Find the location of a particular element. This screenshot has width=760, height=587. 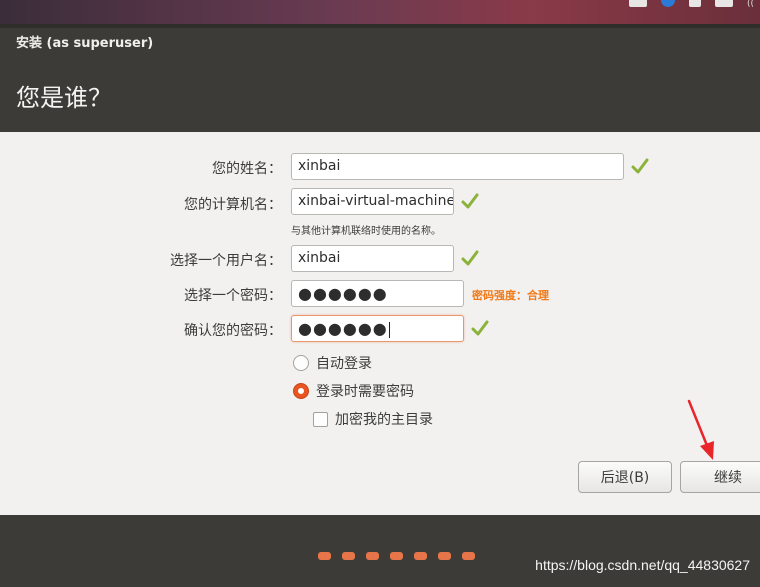

red-arrow-annotation is located at coordinates (700, 429).